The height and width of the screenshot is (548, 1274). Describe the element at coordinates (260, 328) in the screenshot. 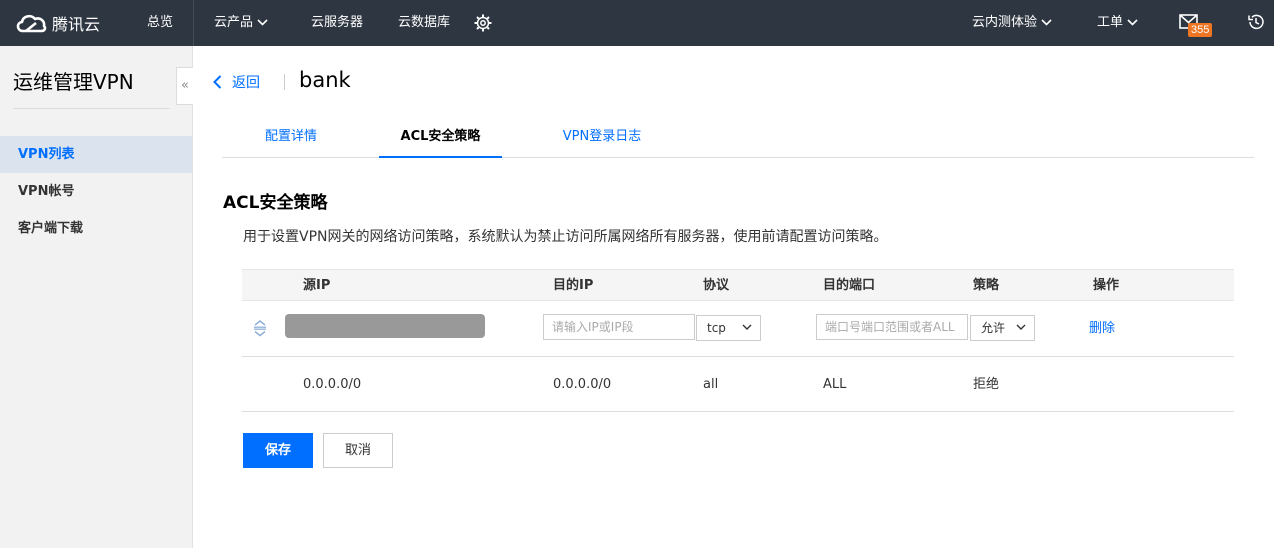

I see `drag-handle-icon` at that location.